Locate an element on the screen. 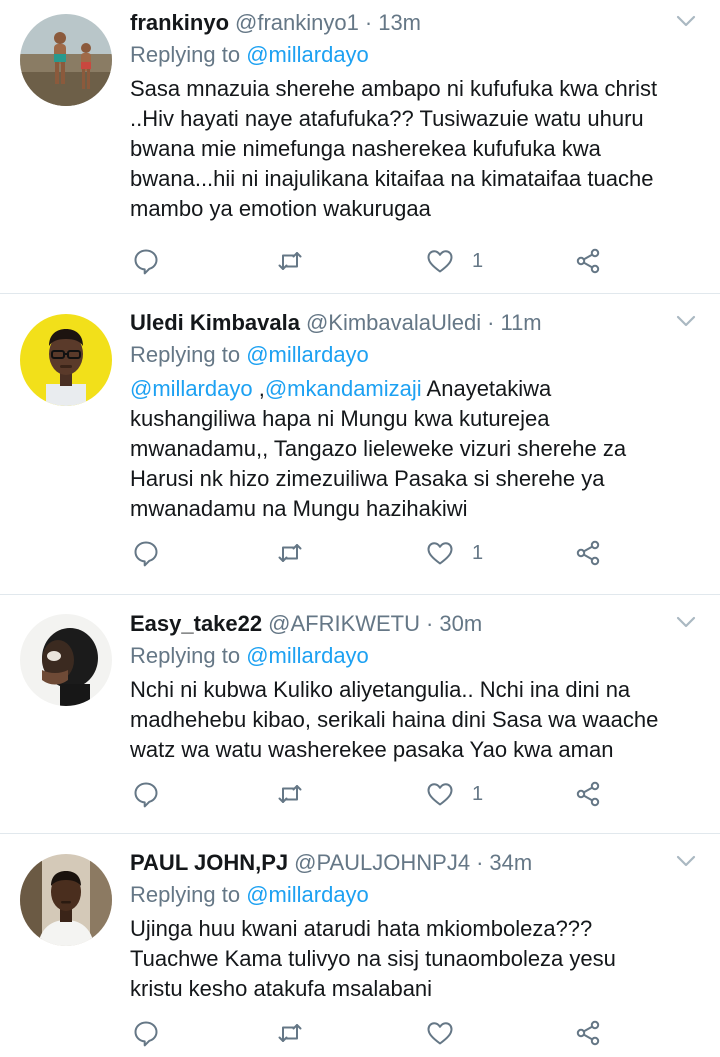 The image size is (720, 1057). mention-link: @mkandamizaji is located at coordinates (343, 388).